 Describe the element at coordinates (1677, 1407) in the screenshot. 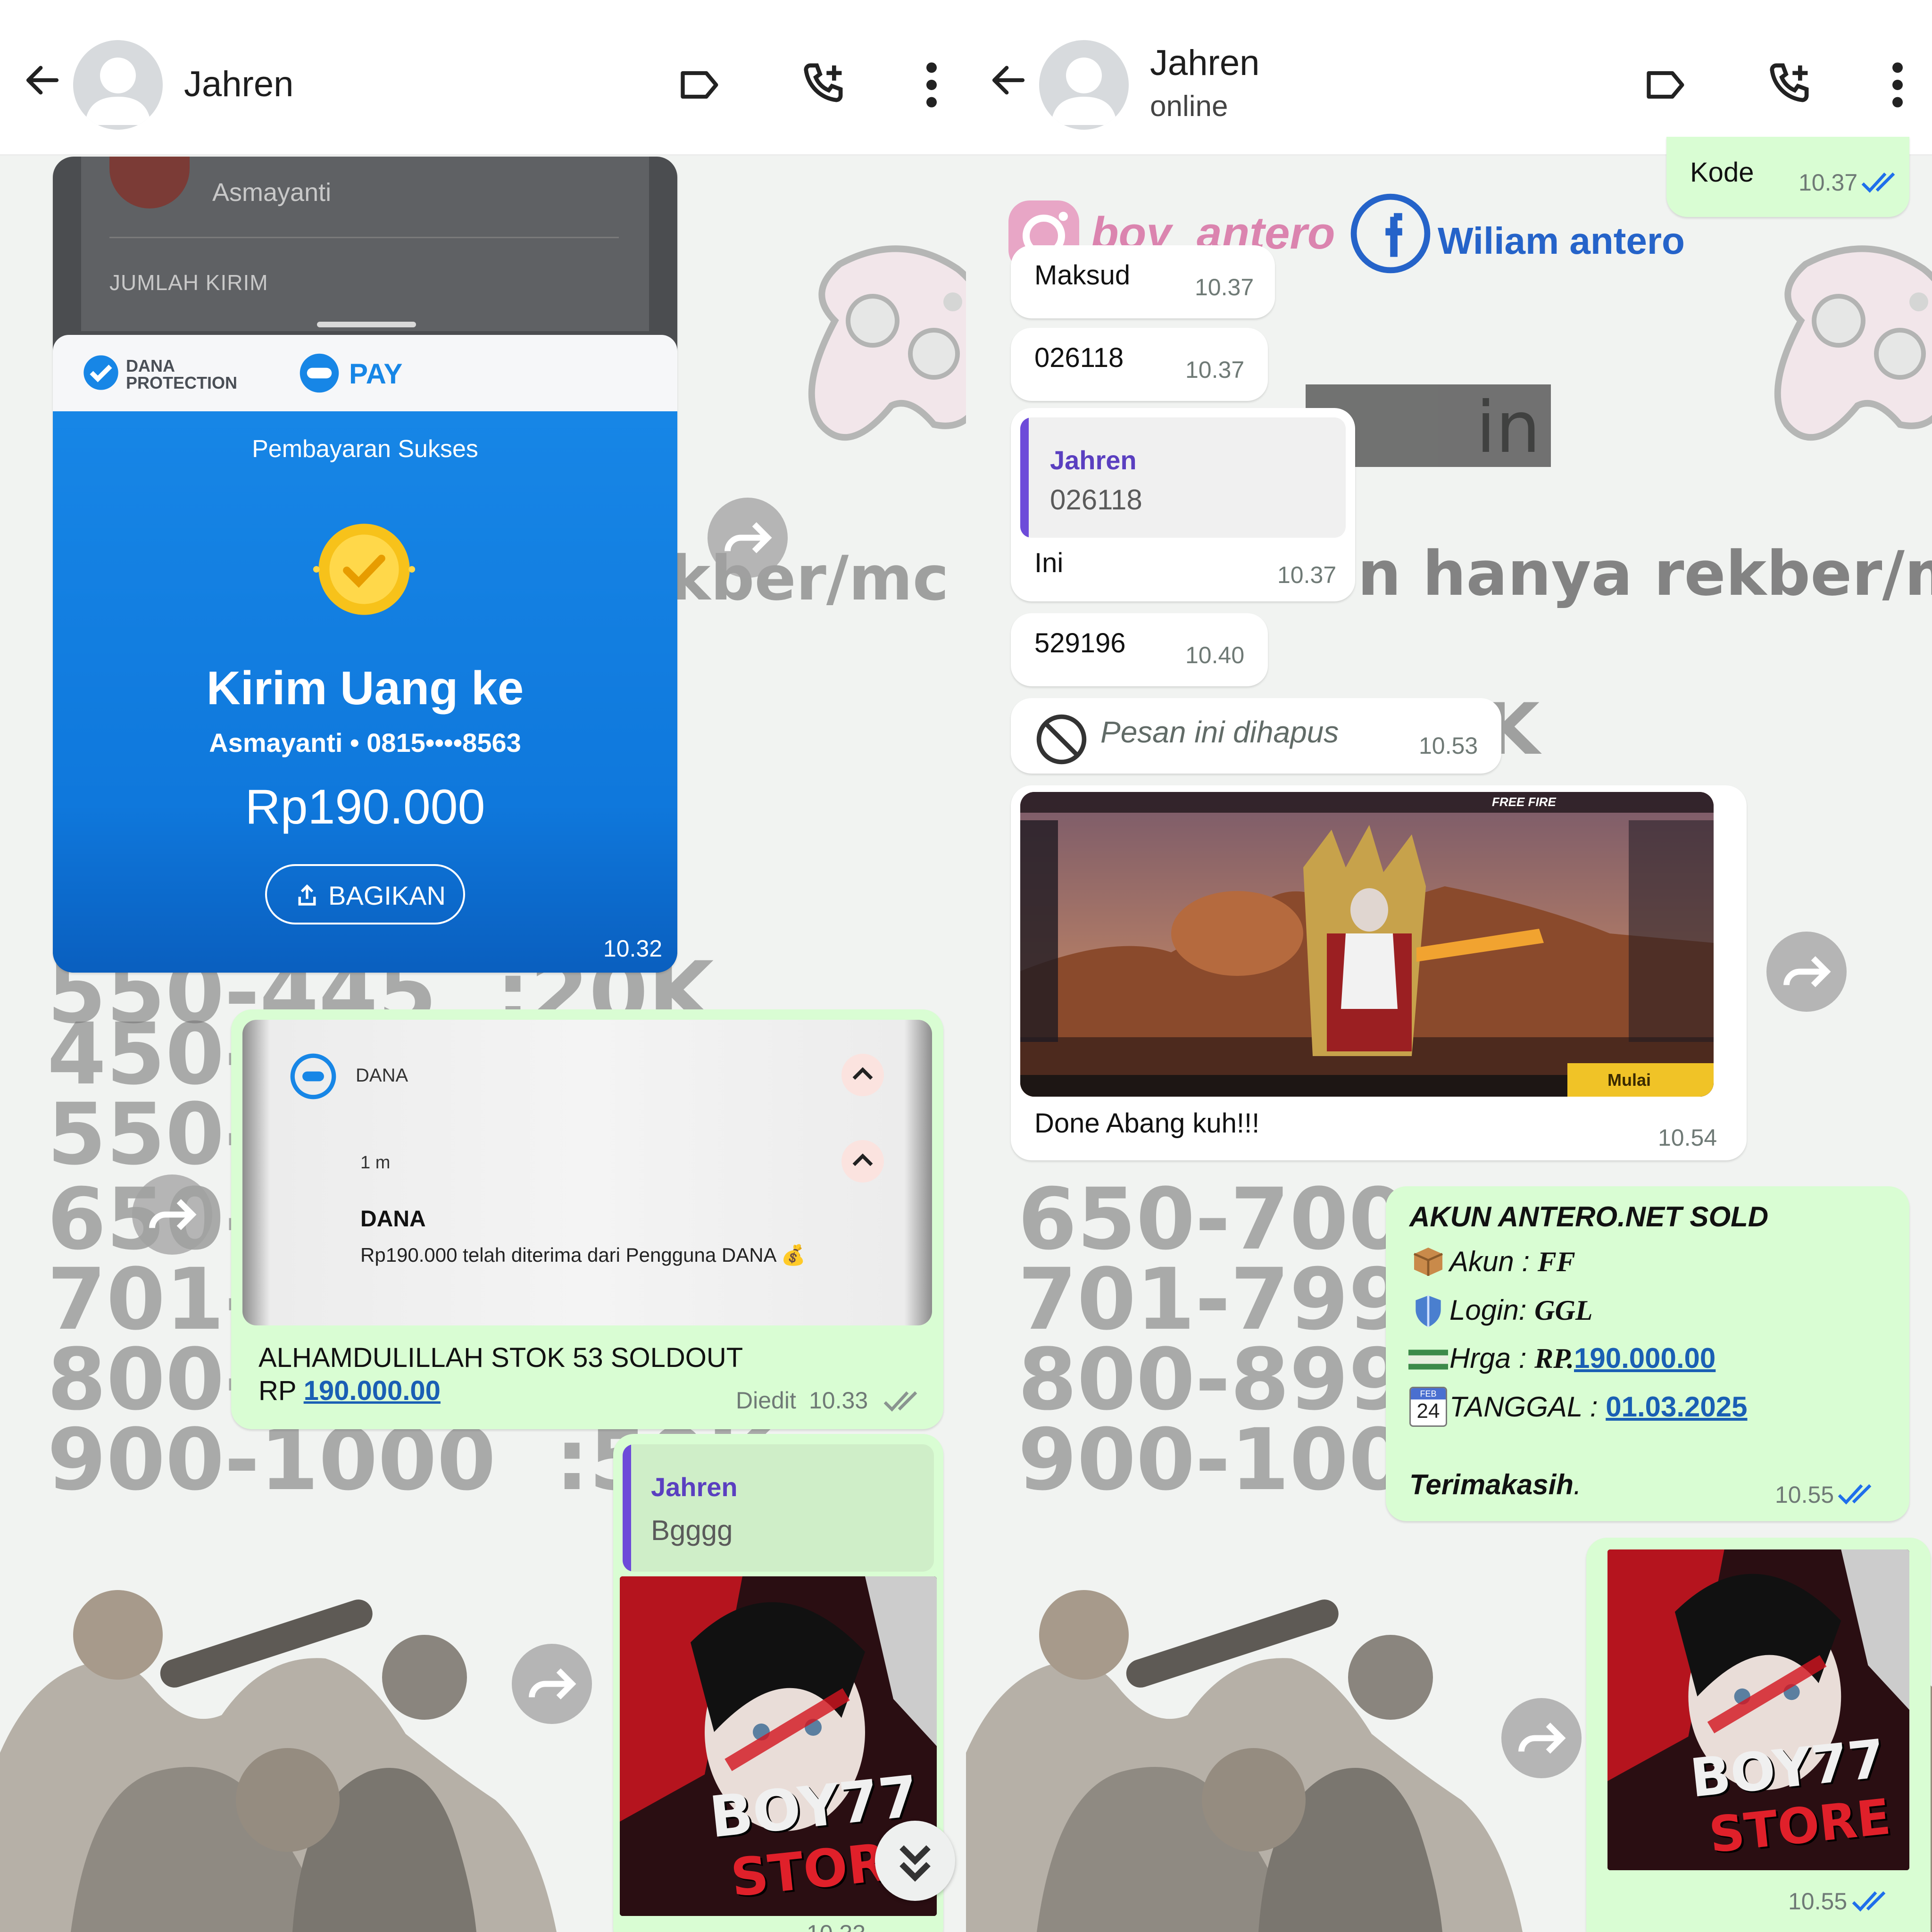

I see `tanggal-link: 01.03.2025` at that location.